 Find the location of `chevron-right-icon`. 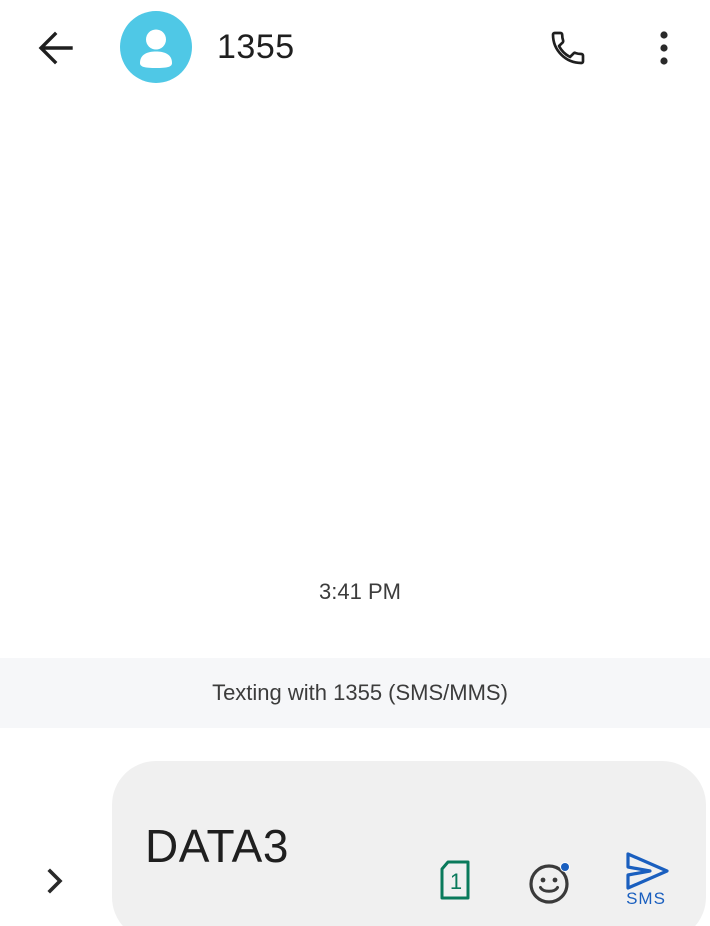

chevron-right-icon is located at coordinates (55, 881).